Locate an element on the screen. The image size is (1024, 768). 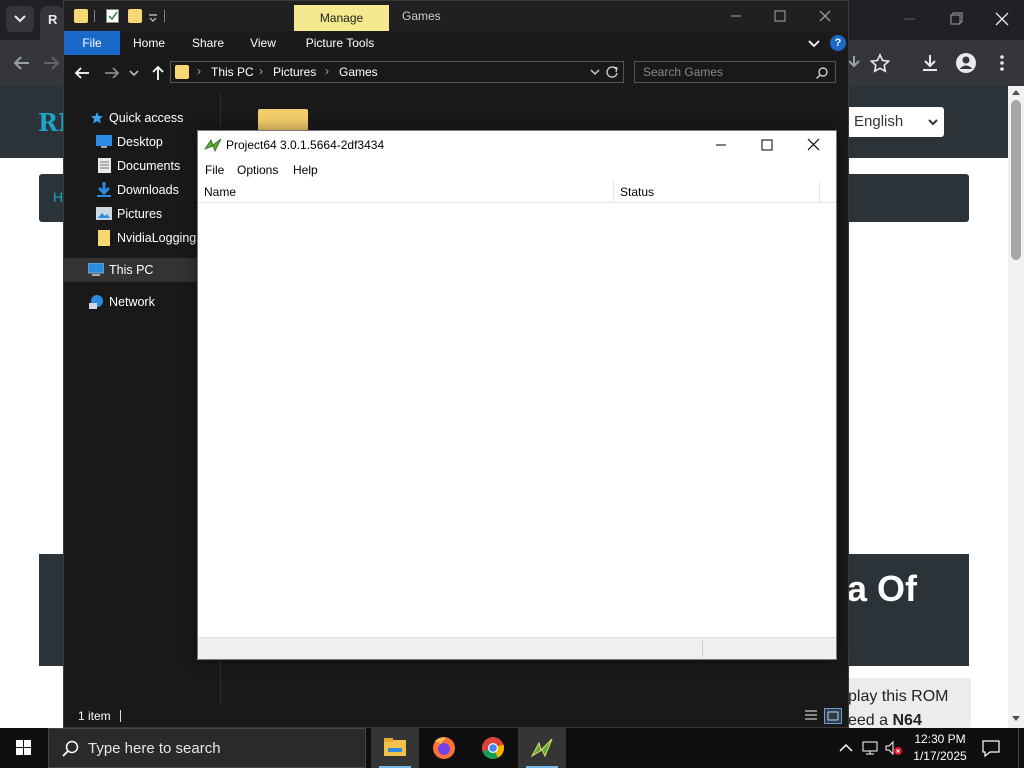
up-button is located at coordinates (158, 73).